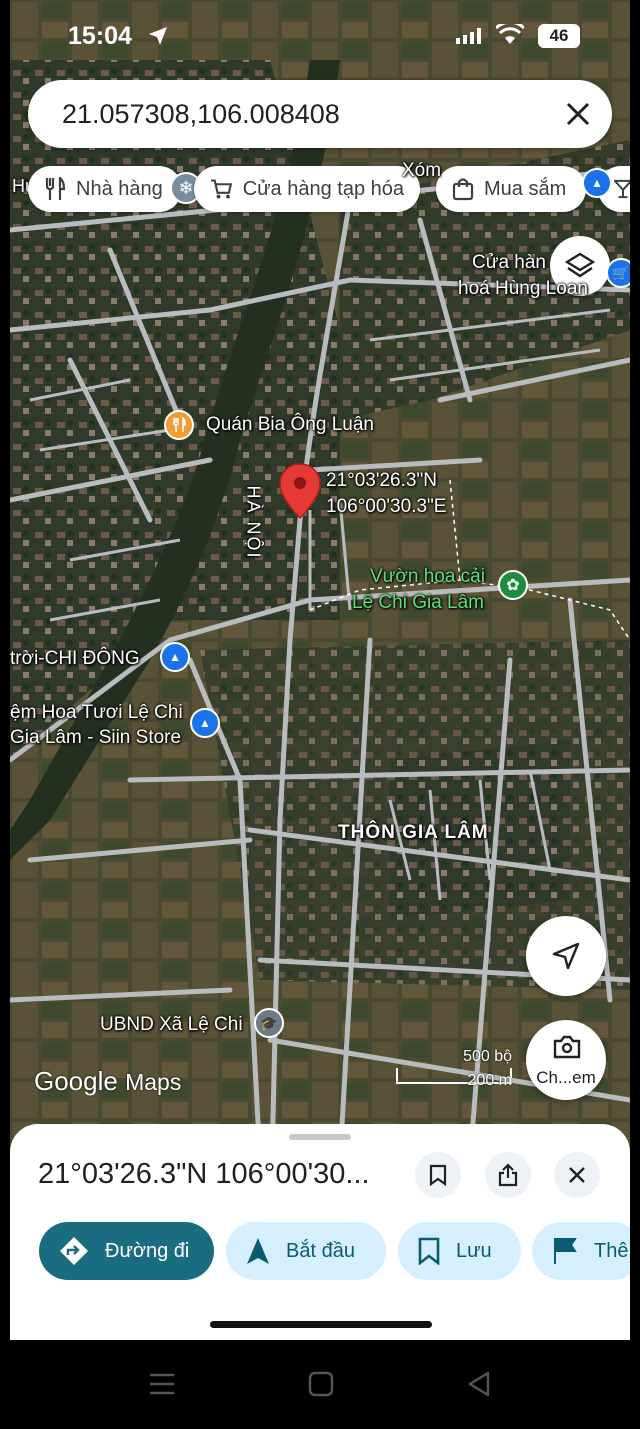 This screenshot has width=640, height=1429. Describe the element at coordinates (55, 188) in the screenshot. I see `fork-knife-icon` at that location.